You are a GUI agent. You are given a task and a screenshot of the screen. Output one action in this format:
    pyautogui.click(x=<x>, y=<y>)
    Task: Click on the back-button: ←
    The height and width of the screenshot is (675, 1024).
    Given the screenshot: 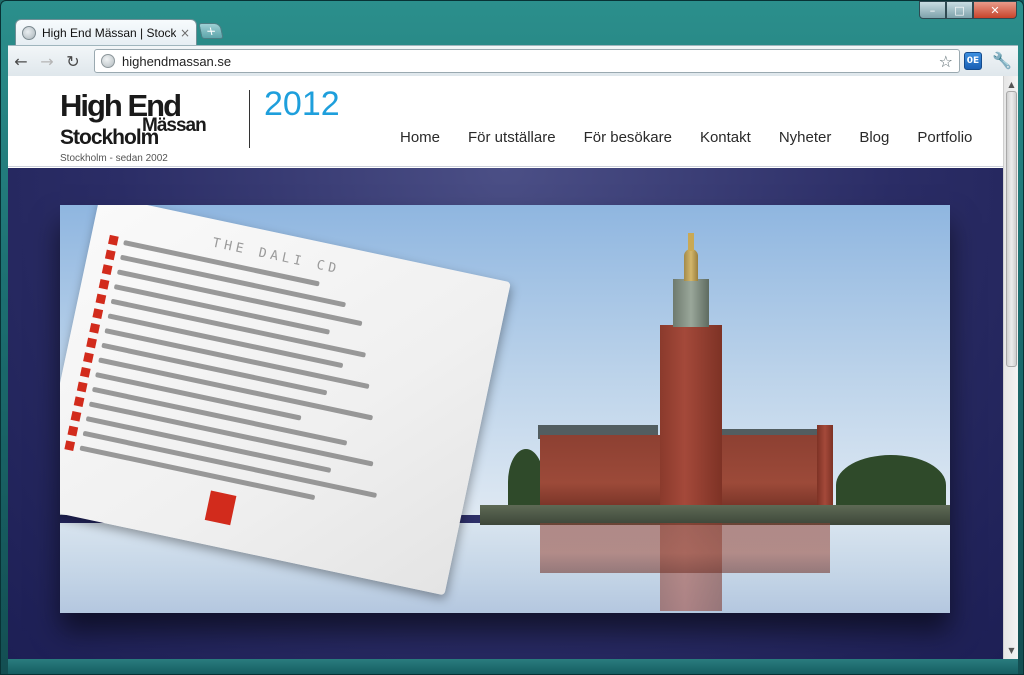 What is the action you would take?
    pyautogui.click(x=21, y=61)
    